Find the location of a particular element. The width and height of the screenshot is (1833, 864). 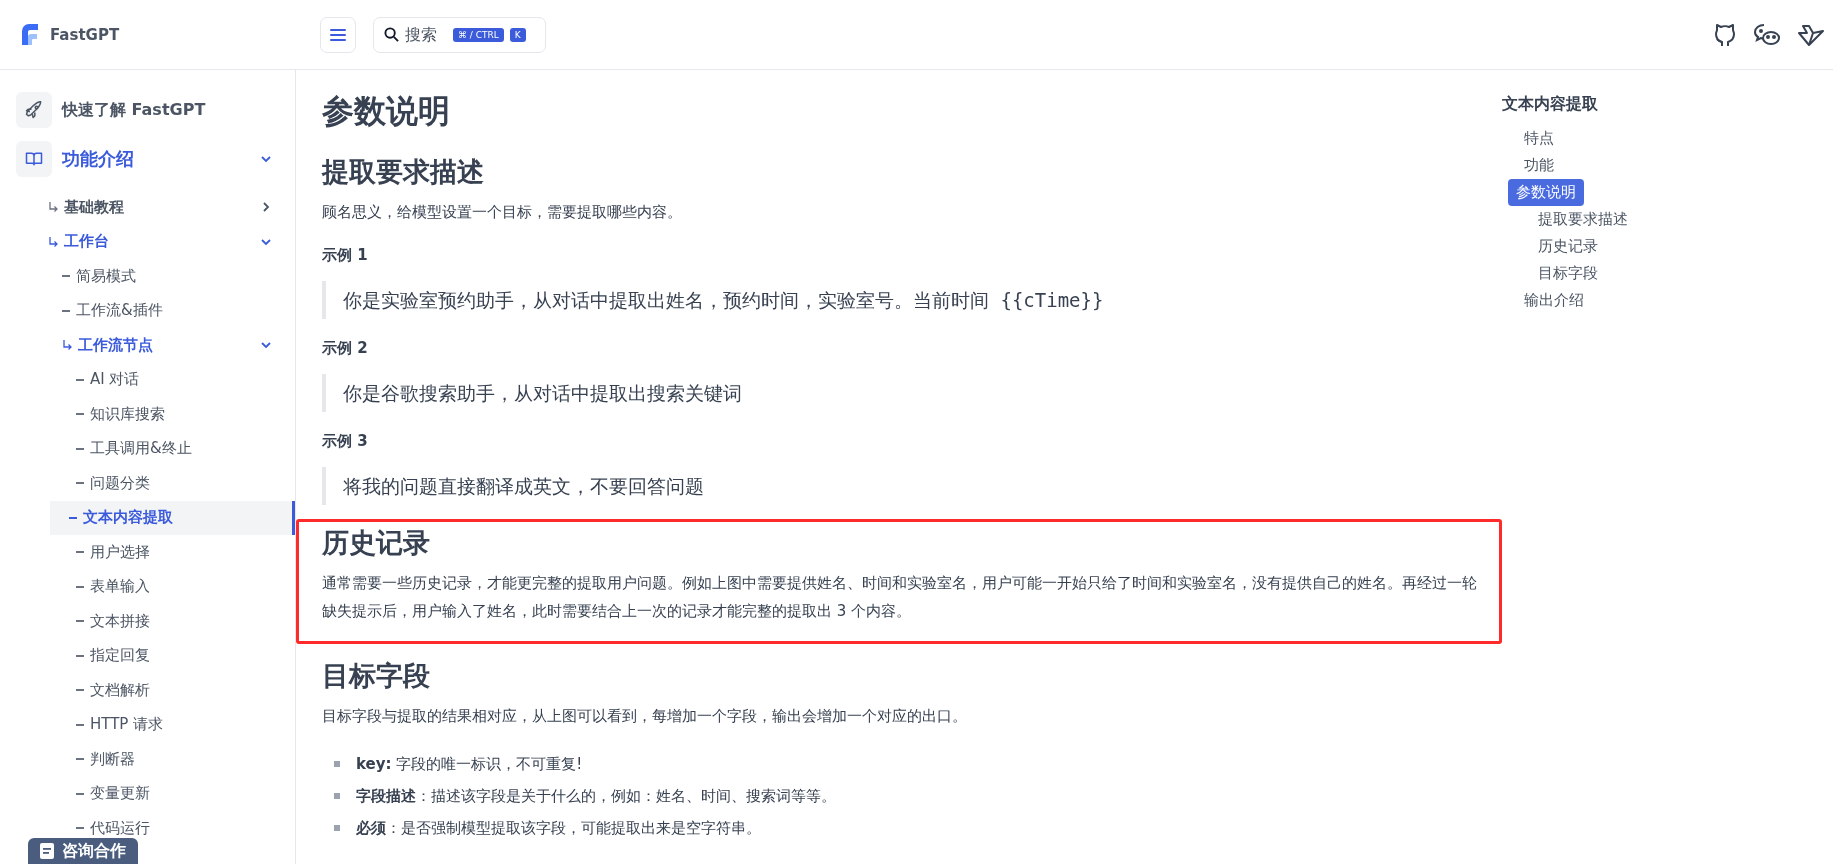

section-heading: 提取要求描述 is located at coordinates (403, 172).